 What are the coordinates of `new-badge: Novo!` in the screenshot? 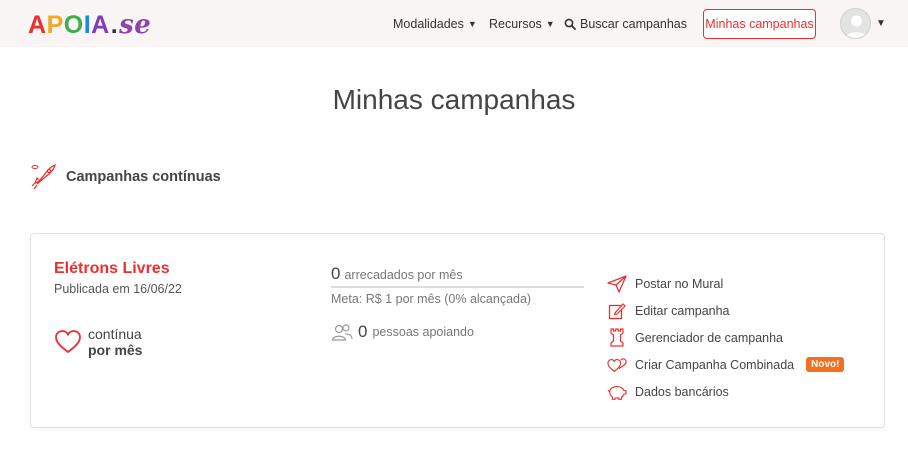 It's located at (825, 364).